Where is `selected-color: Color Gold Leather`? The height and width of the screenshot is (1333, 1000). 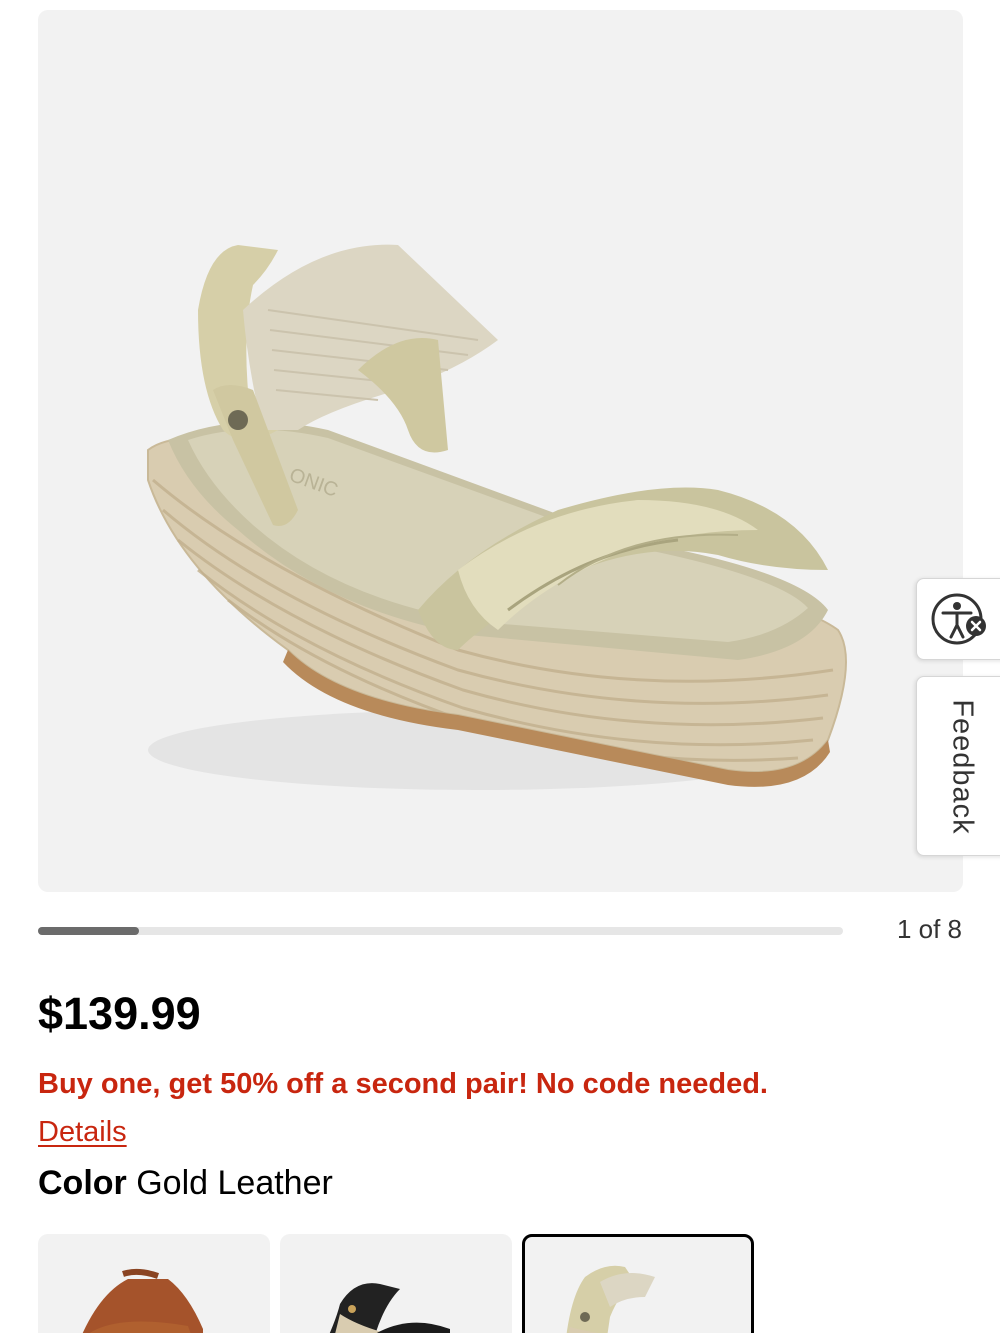
selected-color: Color Gold Leather is located at coordinates (185, 1183).